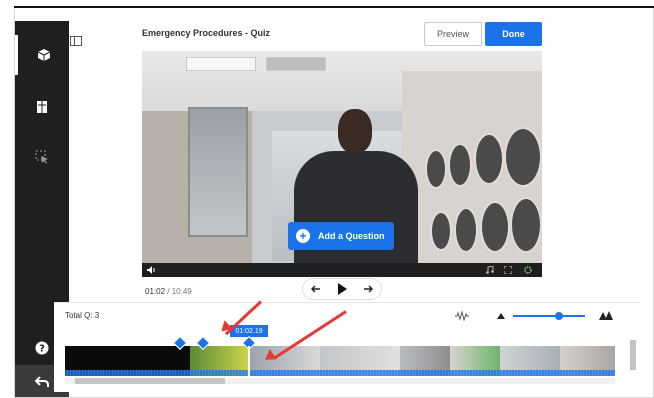 This screenshot has height=398, width=654. What do you see at coordinates (221, 64) in the screenshot?
I see `video-scene-light` at bounding box center [221, 64].